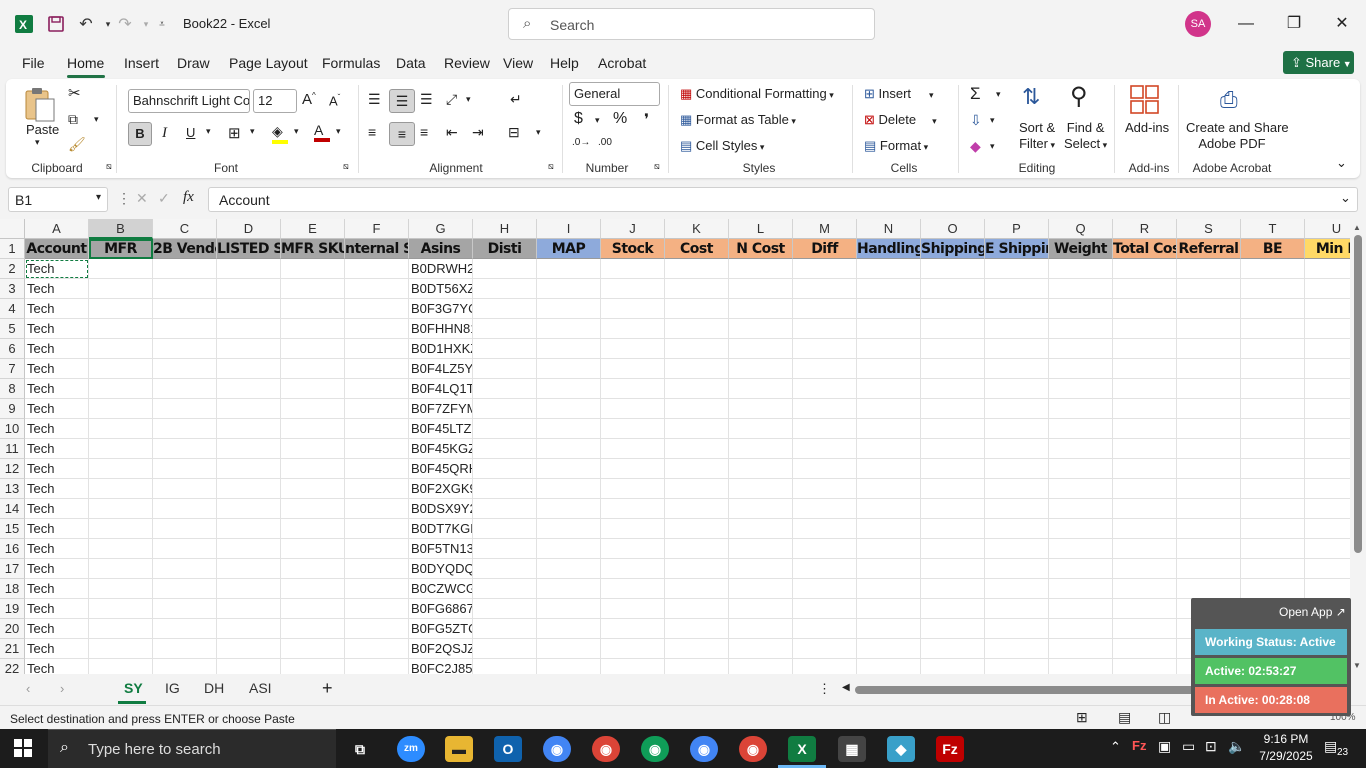  I want to click on asin-cell: B0F5TN13GV, so click(441, 549).